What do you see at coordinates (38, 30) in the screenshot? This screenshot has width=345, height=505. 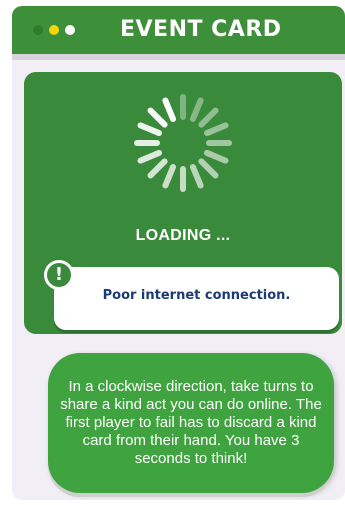 I see `dot-green` at bounding box center [38, 30].